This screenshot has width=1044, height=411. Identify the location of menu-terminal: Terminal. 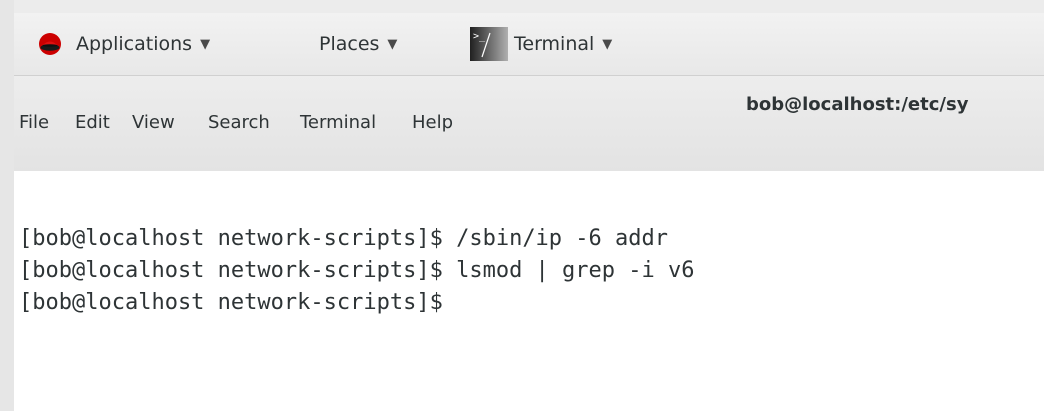
(338, 122).